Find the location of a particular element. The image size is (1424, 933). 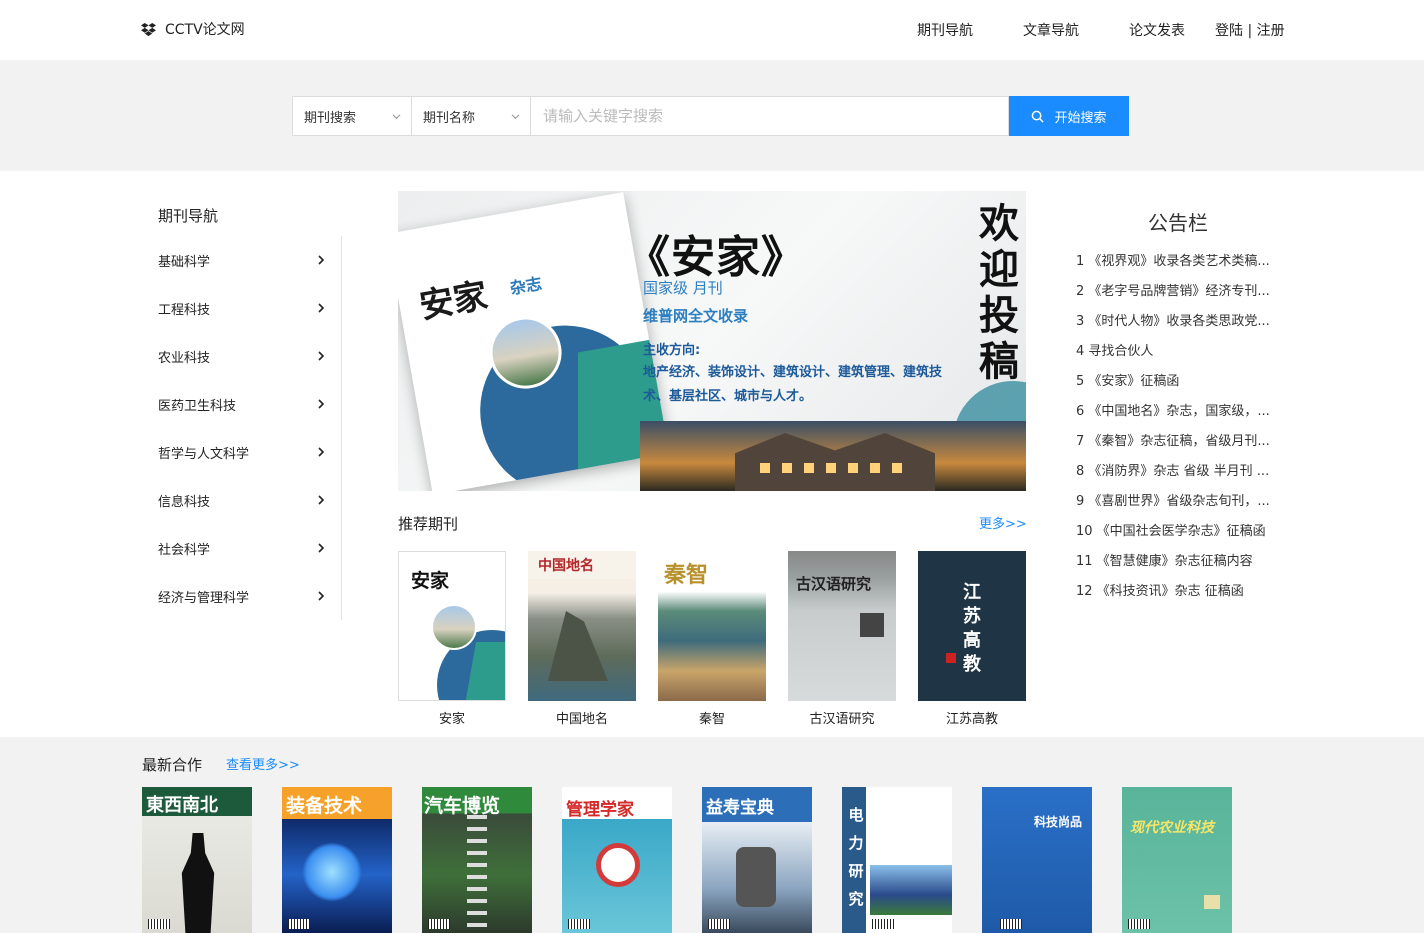

nav-paper-publish: 论文发表 is located at coordinates (1157, 30).